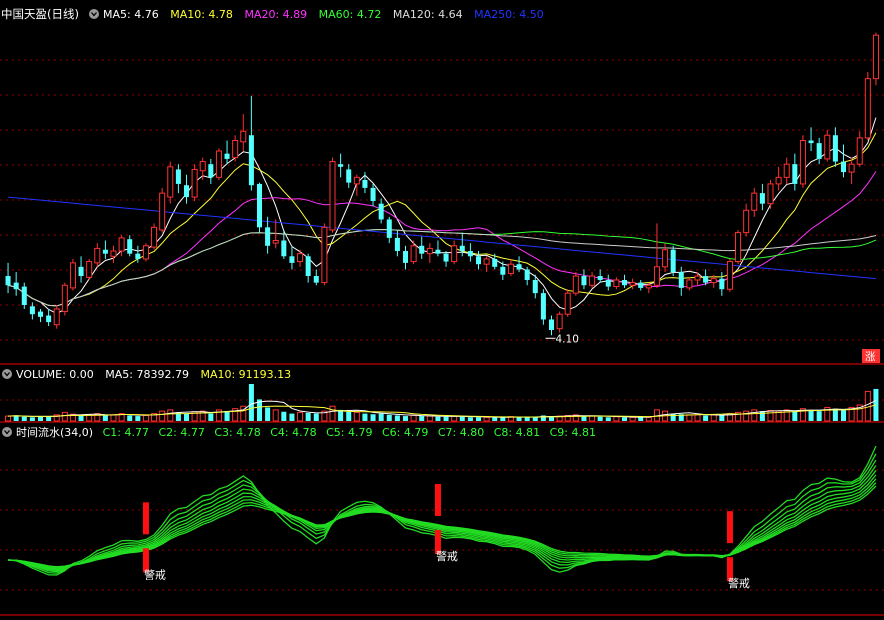 This screenshot has height=620, width=884. What do you see at coordinates (275, 14) in the screenshot?
I see `ma20-label: MA20: 4.89` at bounding box center [275, 14].